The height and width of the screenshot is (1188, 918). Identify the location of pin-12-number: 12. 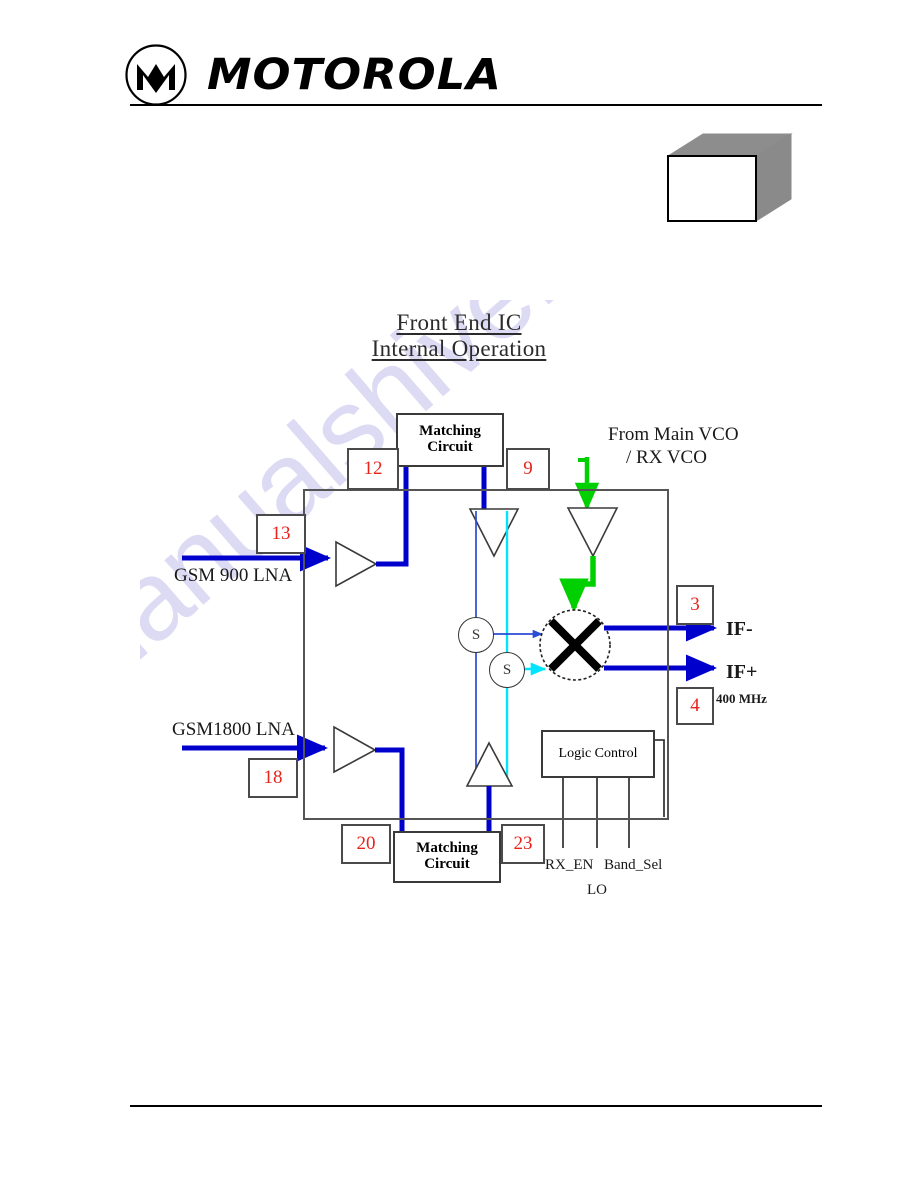
(373, 468).